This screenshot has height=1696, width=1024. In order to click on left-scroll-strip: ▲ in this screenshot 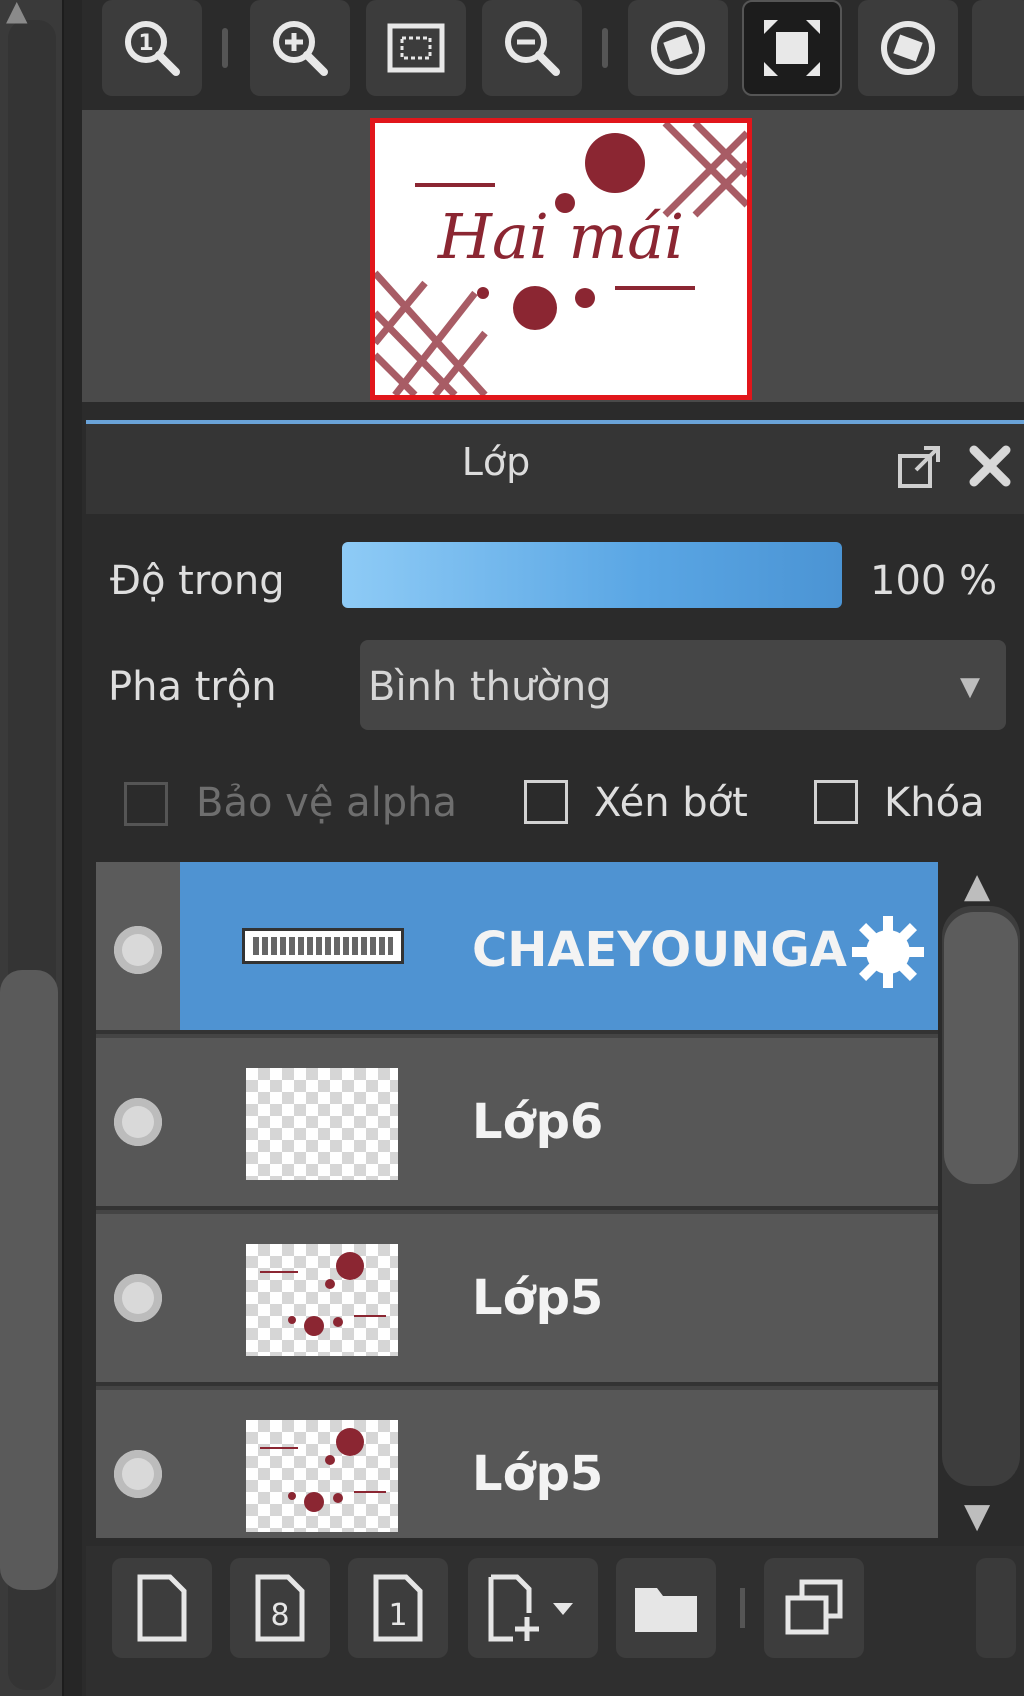, I will do `click(31, 848)`.